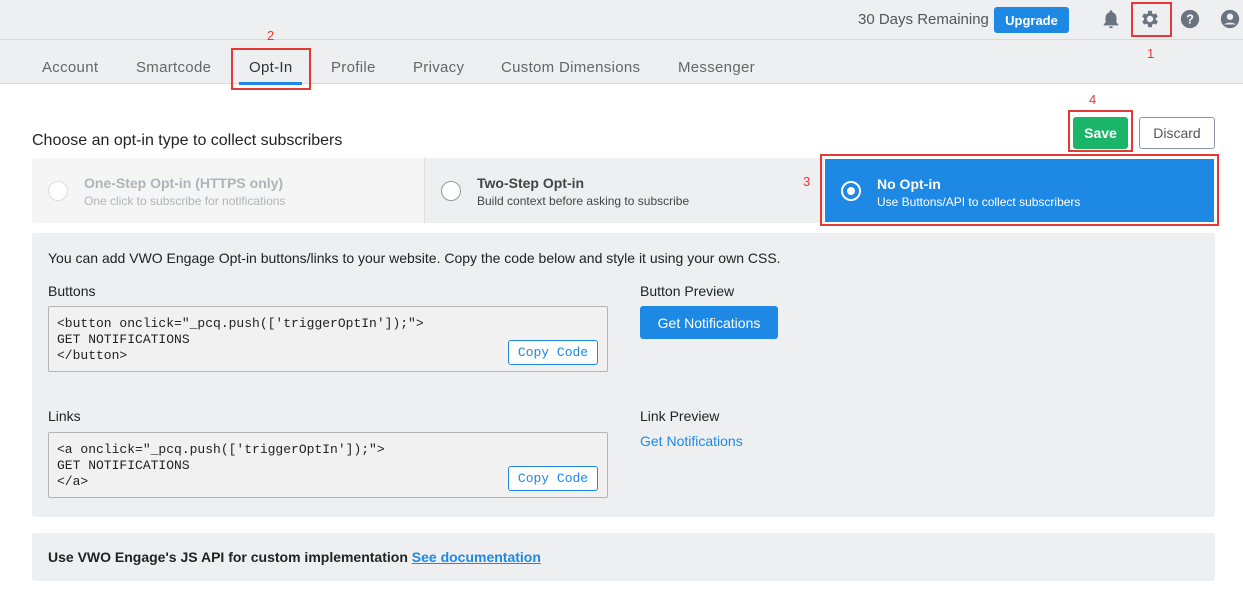 Image resolution: width=1243 pixels, height=615 pixels. Describe the element at coordinates (476, 557) in the screenshot. I see `see-documentation-link: See documentation` at that location.